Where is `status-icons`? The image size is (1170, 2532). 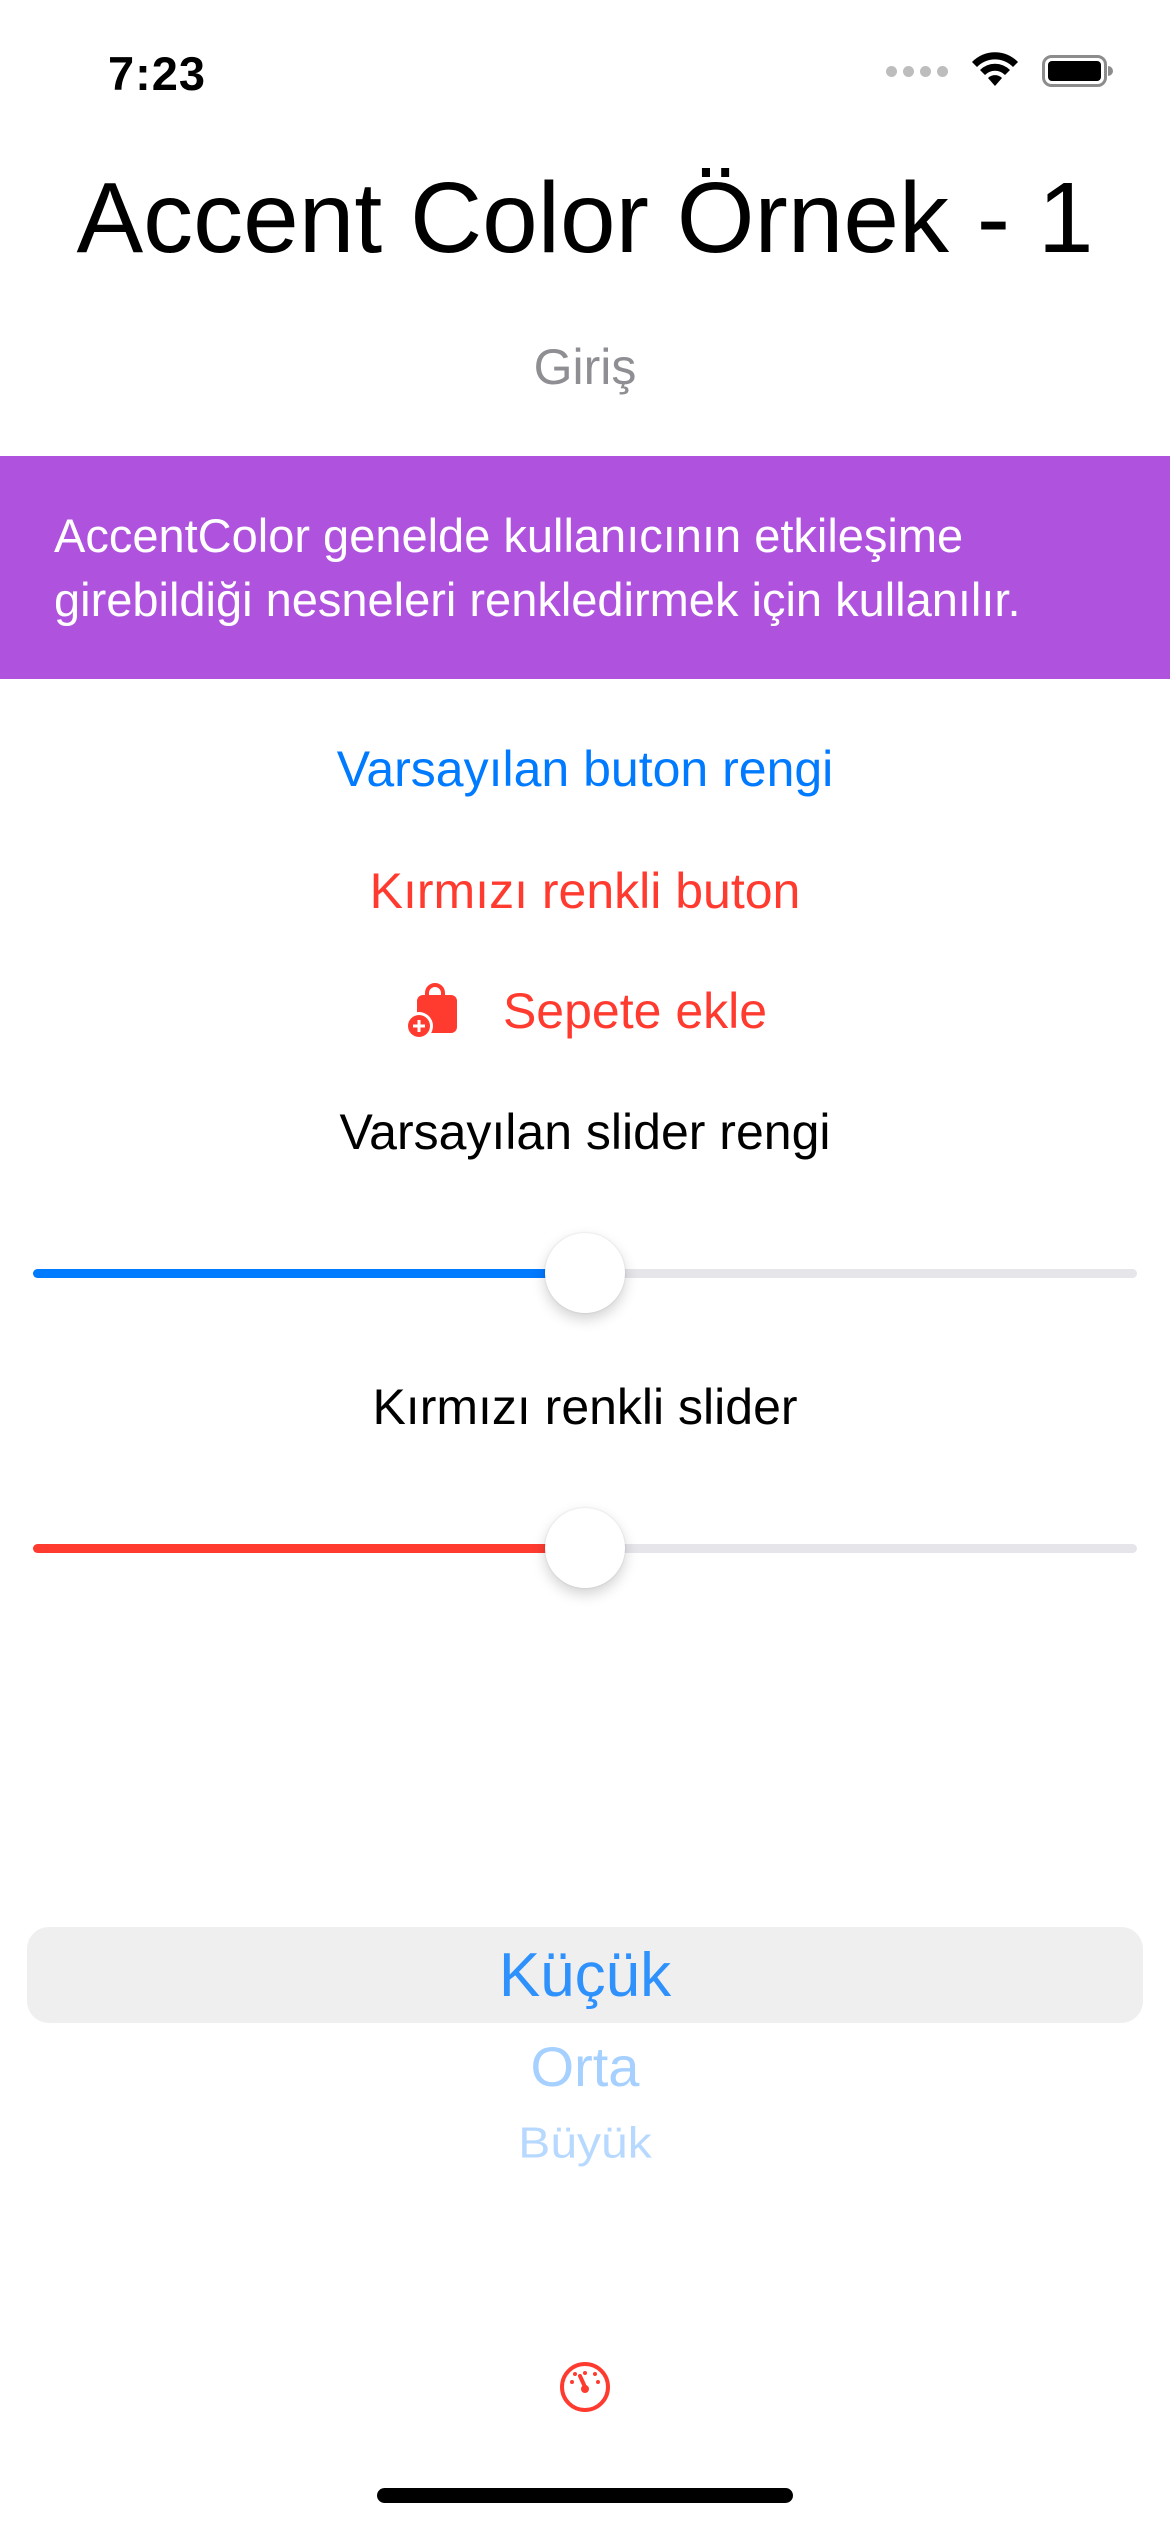
status-icons is located at coordinates (1000, 71).